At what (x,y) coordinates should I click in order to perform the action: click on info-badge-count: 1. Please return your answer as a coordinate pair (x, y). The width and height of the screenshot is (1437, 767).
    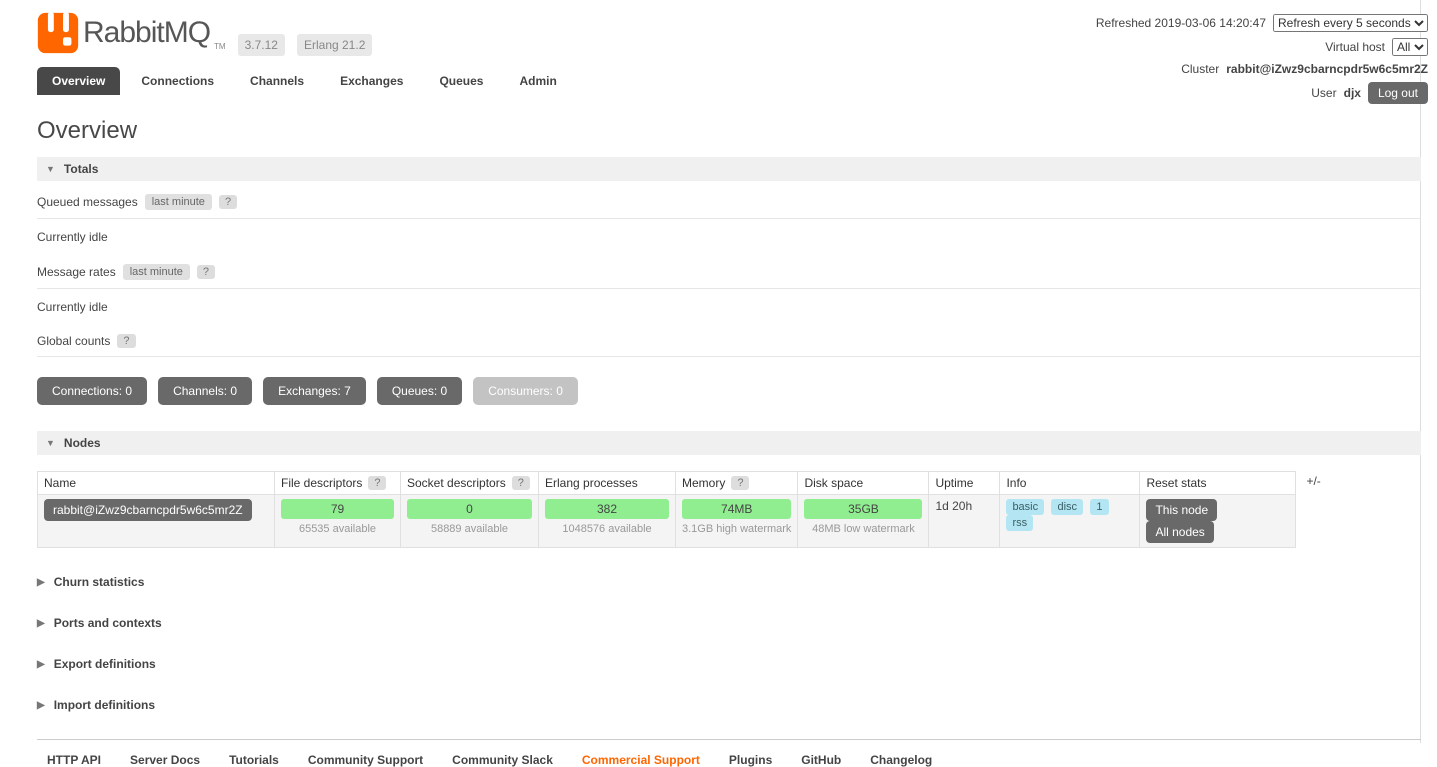
    Looking at the image, I should click on (1099, 507).